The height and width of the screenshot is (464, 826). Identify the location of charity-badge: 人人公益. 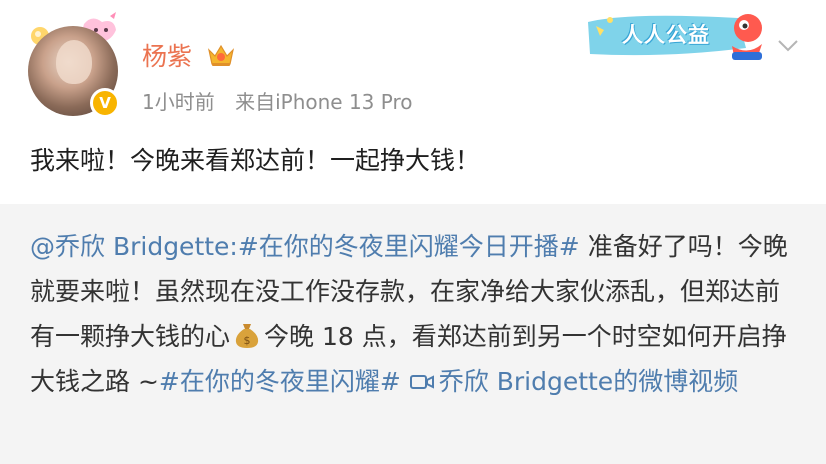
(677, 37).